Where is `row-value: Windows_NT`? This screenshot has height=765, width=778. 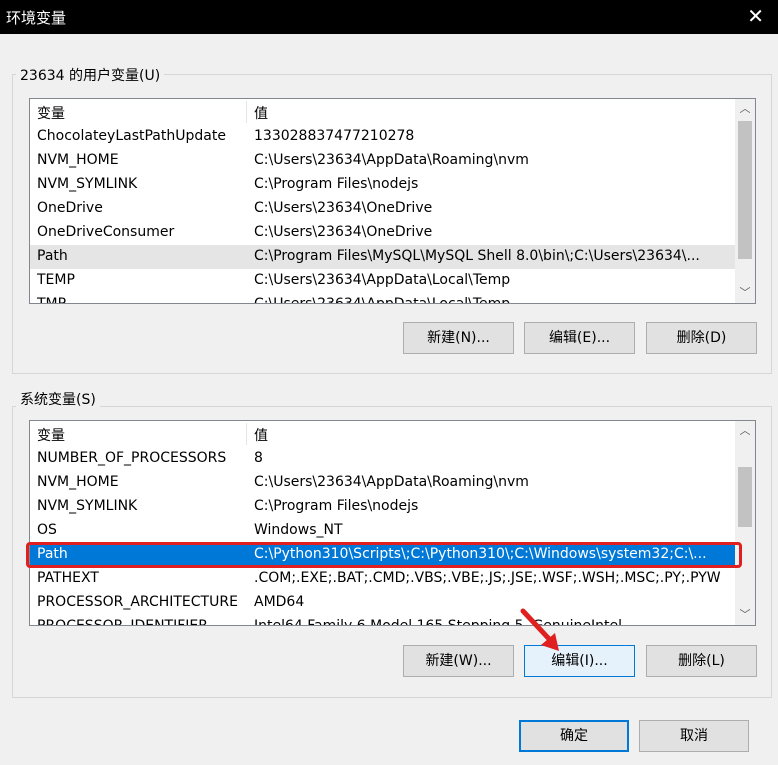
row-value: Windows_NT is located at coordinates (298, 530).